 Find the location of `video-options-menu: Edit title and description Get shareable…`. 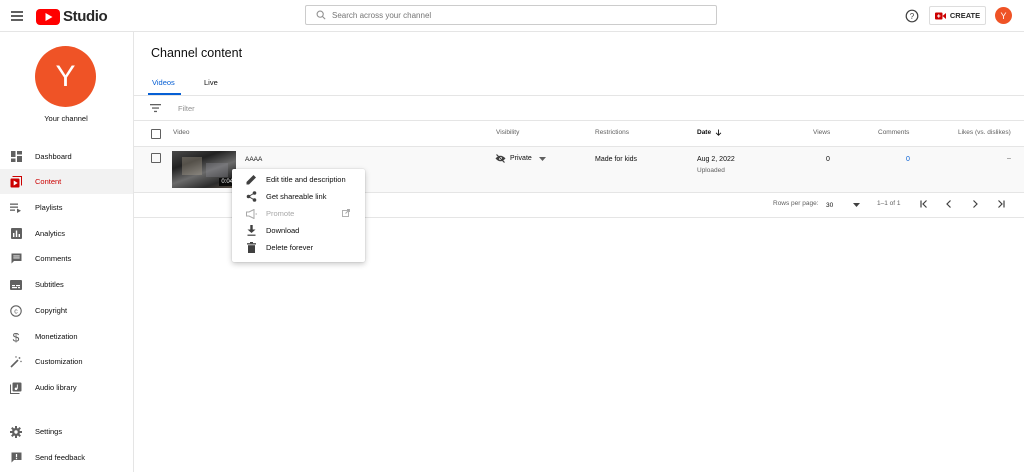

video-options-menu: Edit title and description Get shareable… is located at coordinates (298, 215).